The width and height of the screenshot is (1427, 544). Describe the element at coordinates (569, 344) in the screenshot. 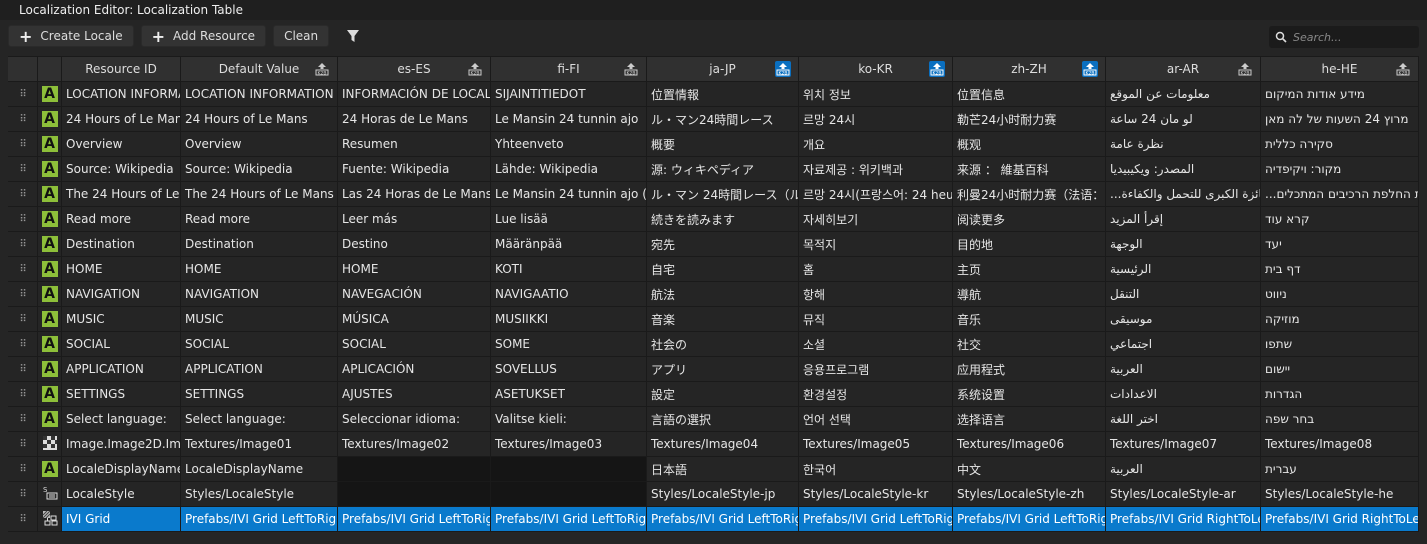

I see `value-cell-fi-fi: SOME` at that location.